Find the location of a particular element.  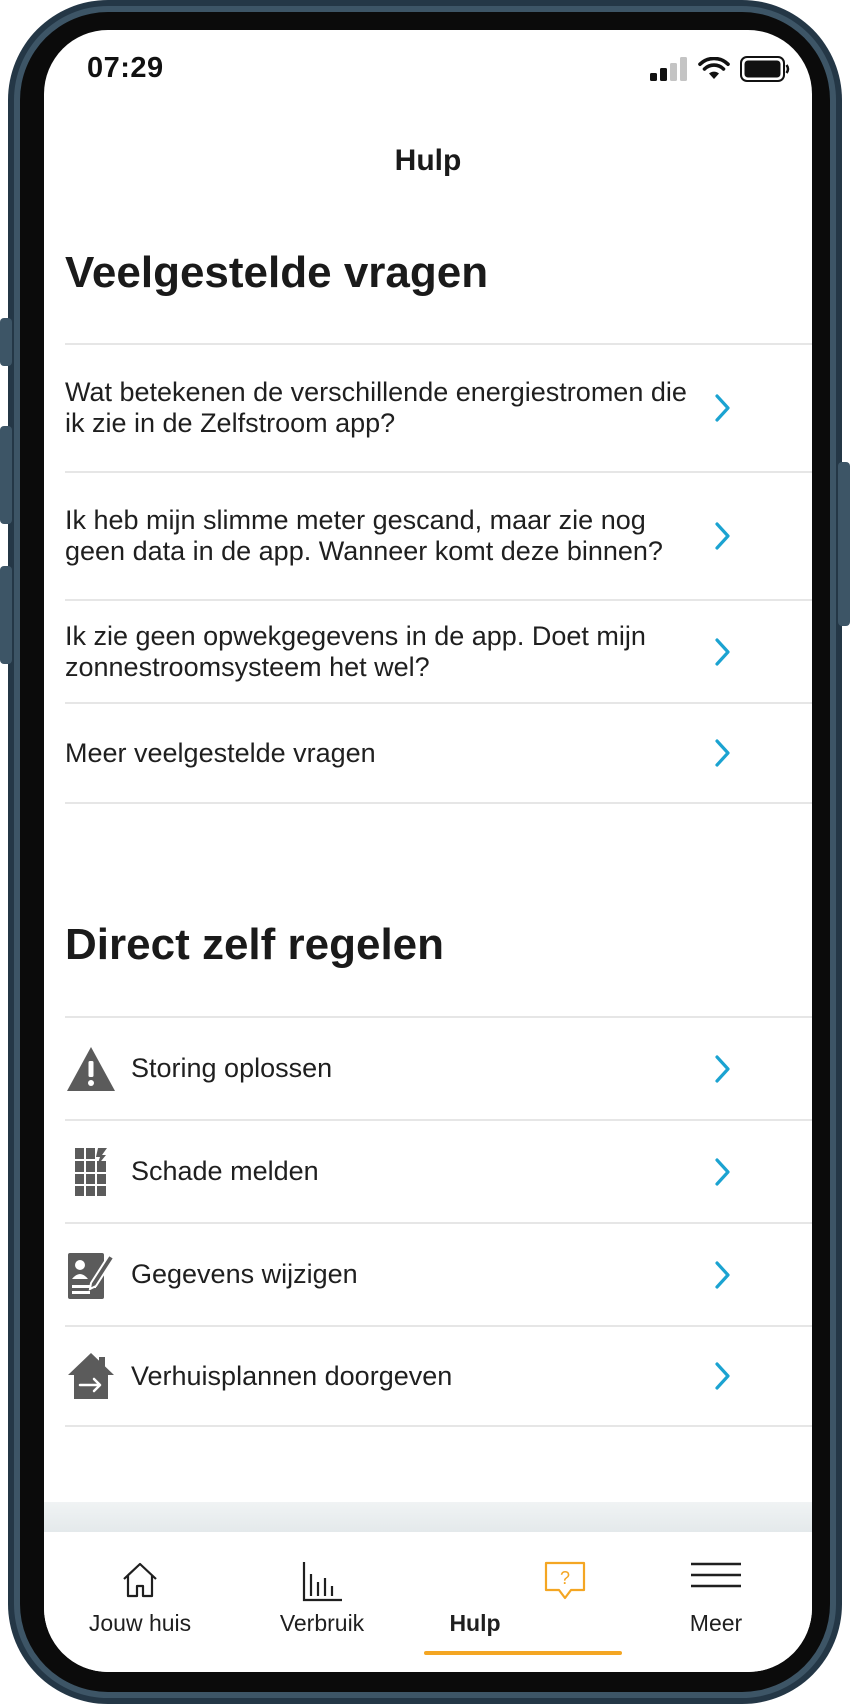

tab-meer: Meer is located at coordinates (716, 1602).